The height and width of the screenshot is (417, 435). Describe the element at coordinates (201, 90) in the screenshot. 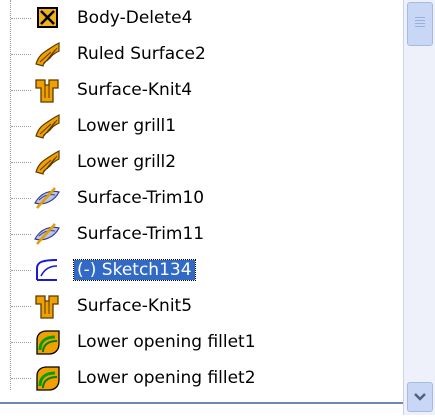

I see `tree-item-surface-knit4: Surface-Knit4` at that location.